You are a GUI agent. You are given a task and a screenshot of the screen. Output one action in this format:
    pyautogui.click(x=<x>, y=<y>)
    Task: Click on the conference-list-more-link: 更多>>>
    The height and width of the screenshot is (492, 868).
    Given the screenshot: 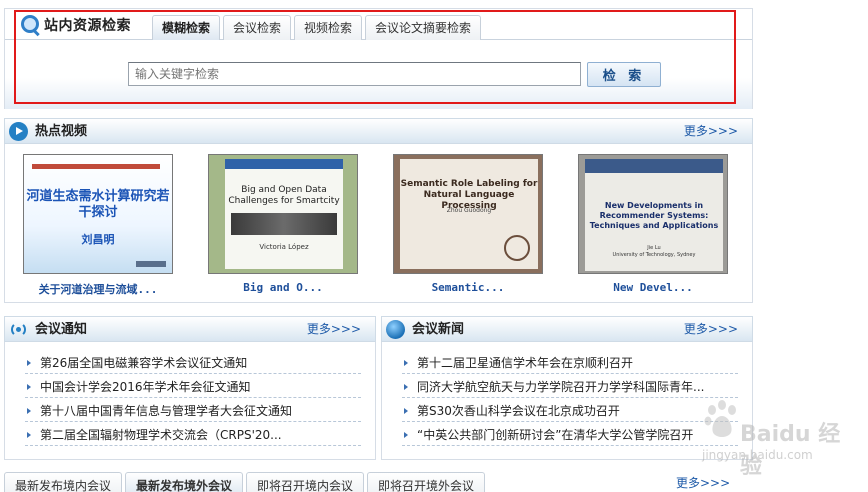 What is the action you would take?
    pyautogui.click(x=703, y=482)
    